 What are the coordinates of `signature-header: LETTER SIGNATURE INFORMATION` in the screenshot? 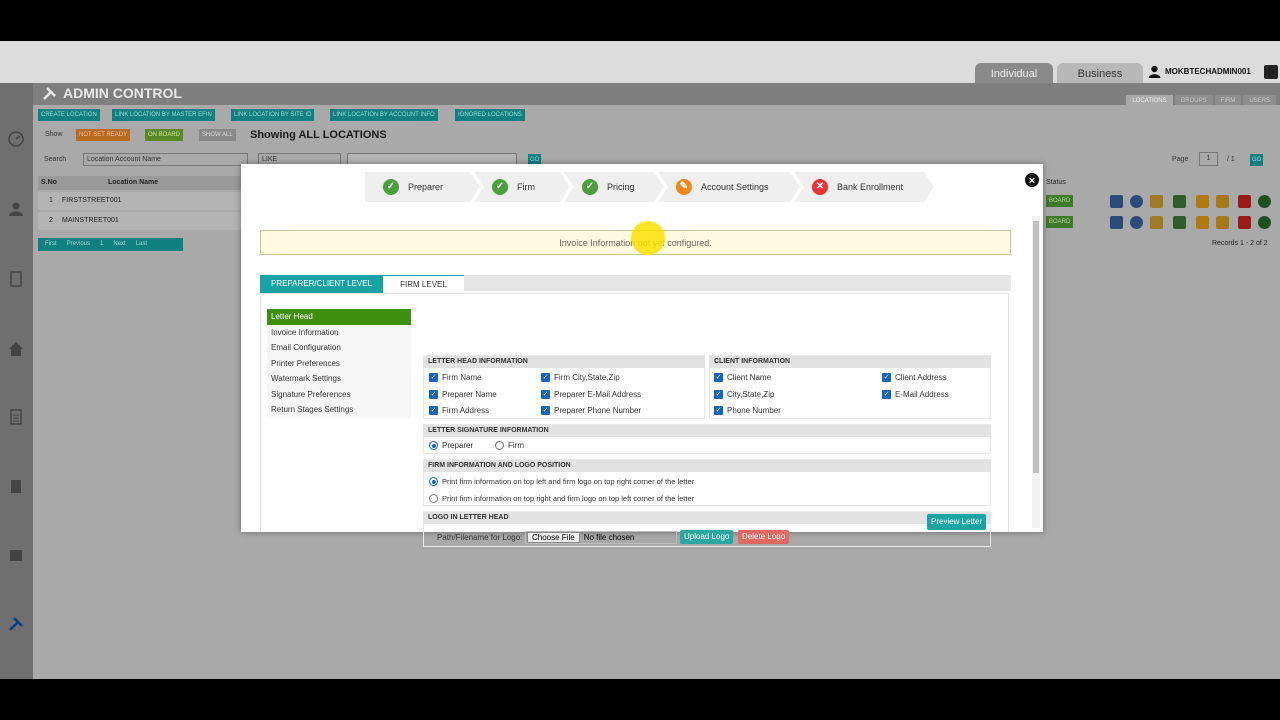 It's located at (707, 431).